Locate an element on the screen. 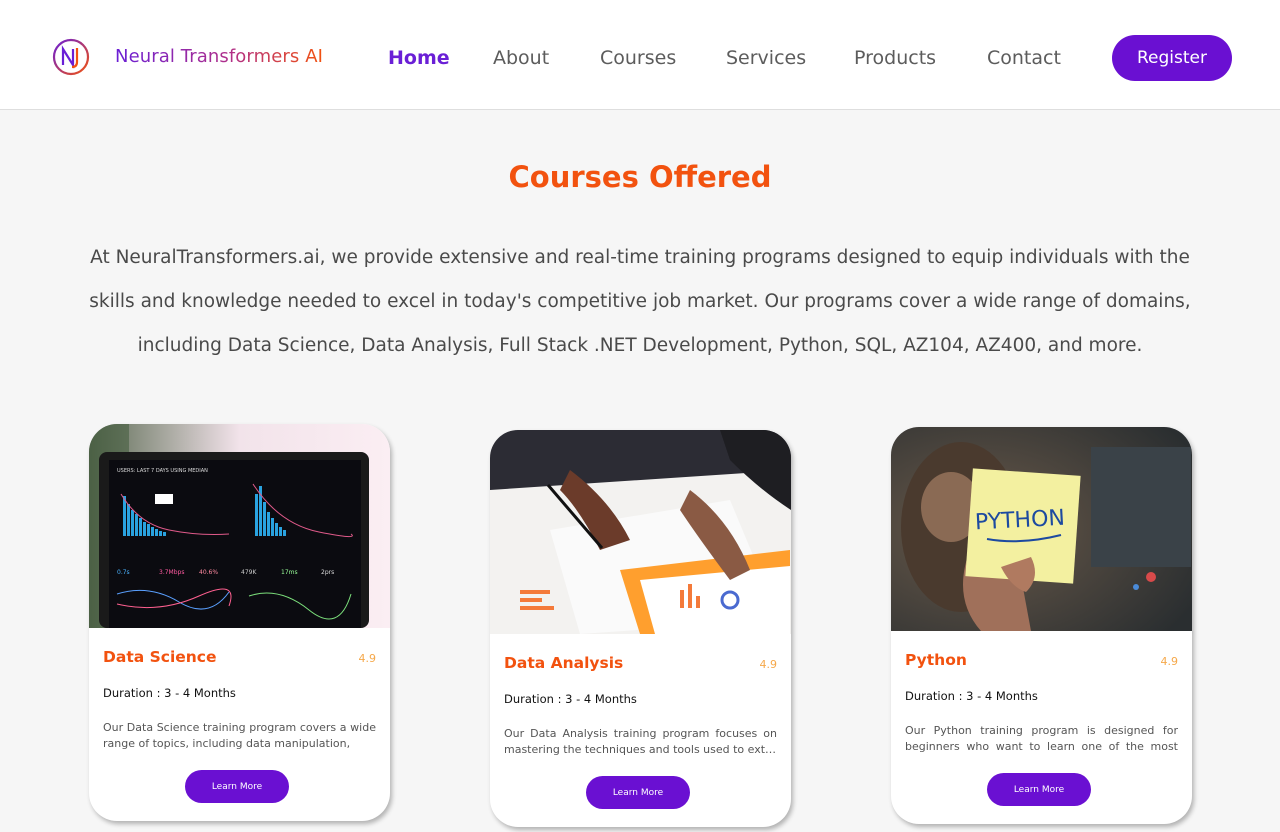  nav-services: Services is located at coordinates (766, 58).